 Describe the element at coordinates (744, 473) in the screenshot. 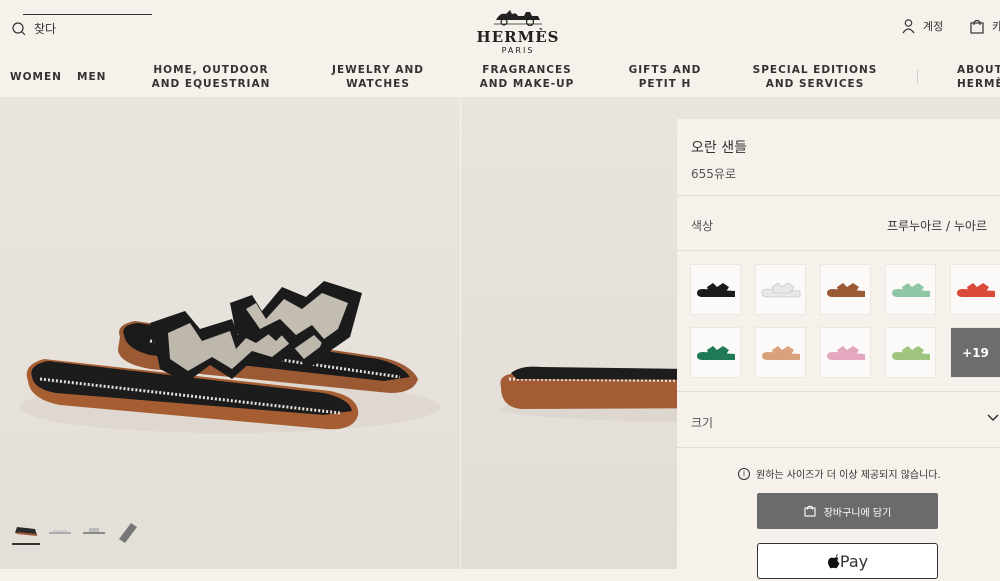

I see `info-icon: i` at that location.